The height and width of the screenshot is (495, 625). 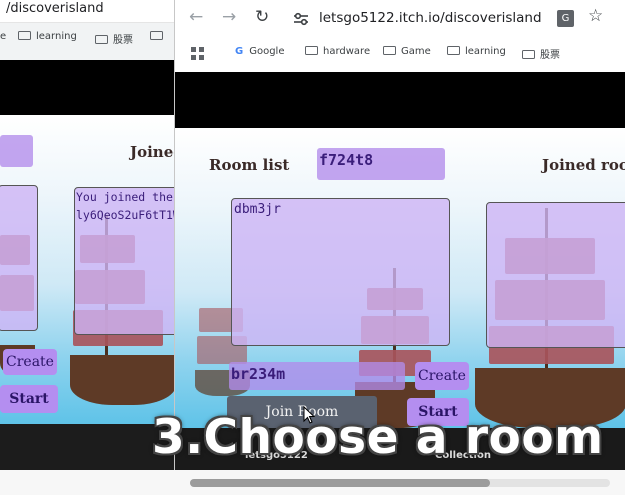 I want to click on bottom-scroll-strip, so click(x=312, y=482).